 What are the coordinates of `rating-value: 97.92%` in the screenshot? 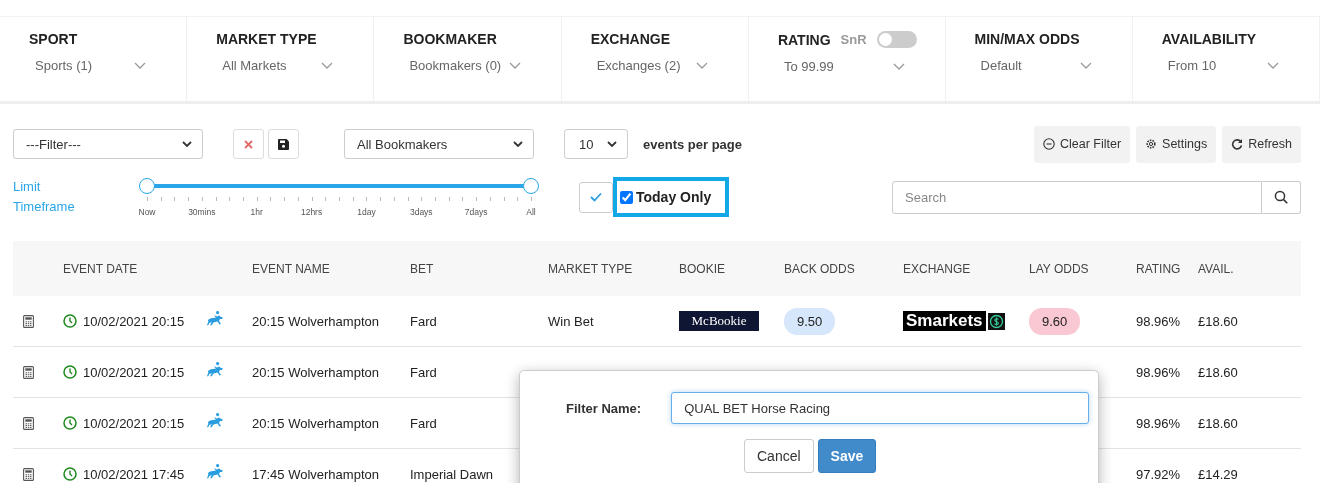 It's located at (1159, 474).